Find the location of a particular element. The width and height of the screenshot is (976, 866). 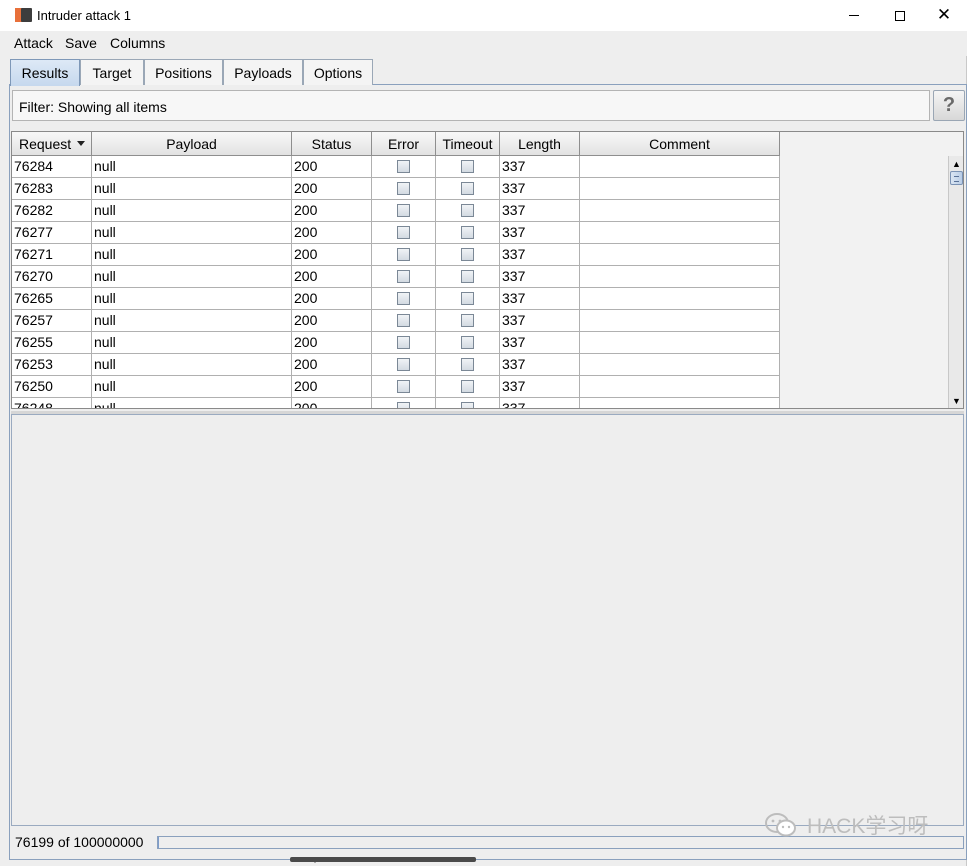

tab-options: Options is located at coordinates (338, 72).